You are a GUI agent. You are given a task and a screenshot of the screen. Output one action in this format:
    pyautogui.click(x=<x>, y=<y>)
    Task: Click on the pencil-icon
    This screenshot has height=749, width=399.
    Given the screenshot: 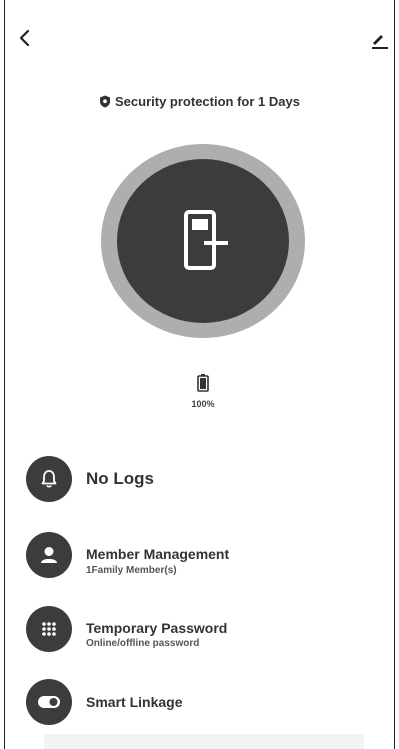 What is the action you would take?
    pyautogui.click(x=380, y=42)
    